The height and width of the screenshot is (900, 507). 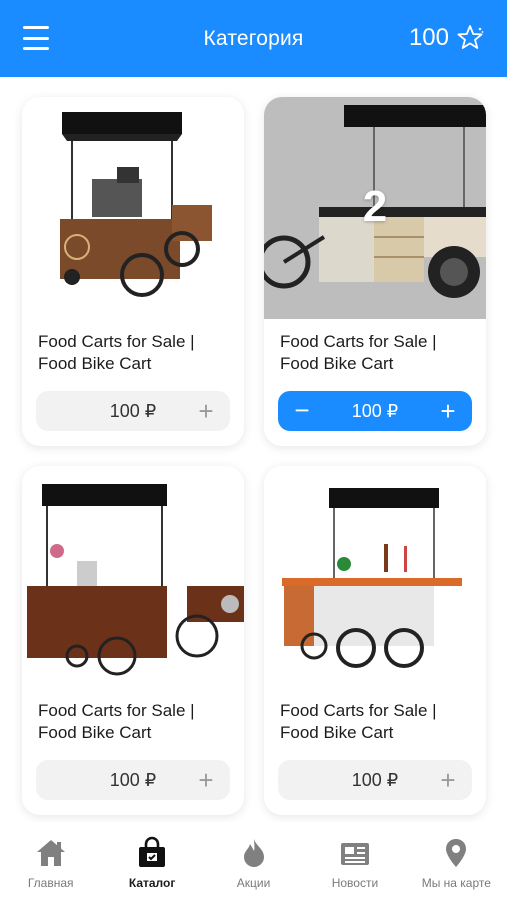 I want to click on newspaper-icon, so click(x=354, y=854).